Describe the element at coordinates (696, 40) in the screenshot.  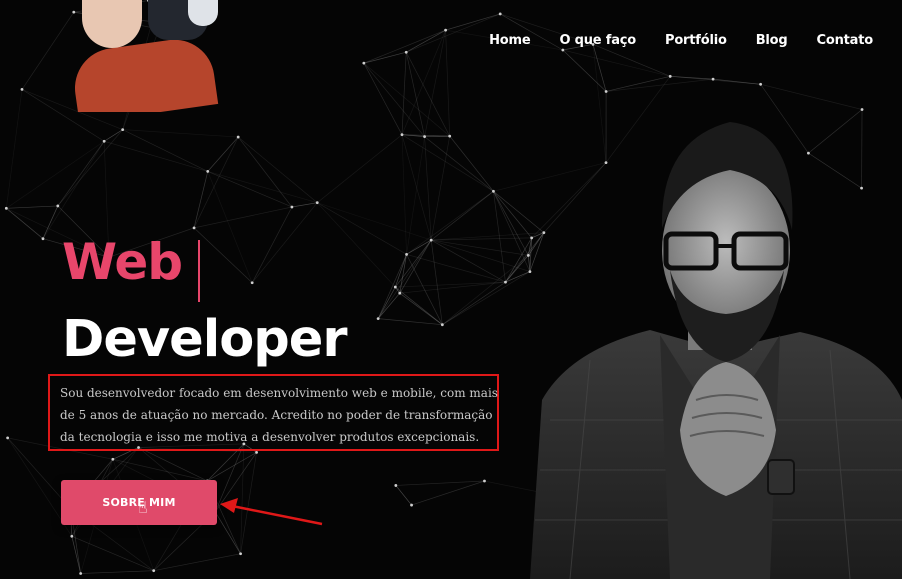
I see `nav-portfolio: Portfólio` at that location.